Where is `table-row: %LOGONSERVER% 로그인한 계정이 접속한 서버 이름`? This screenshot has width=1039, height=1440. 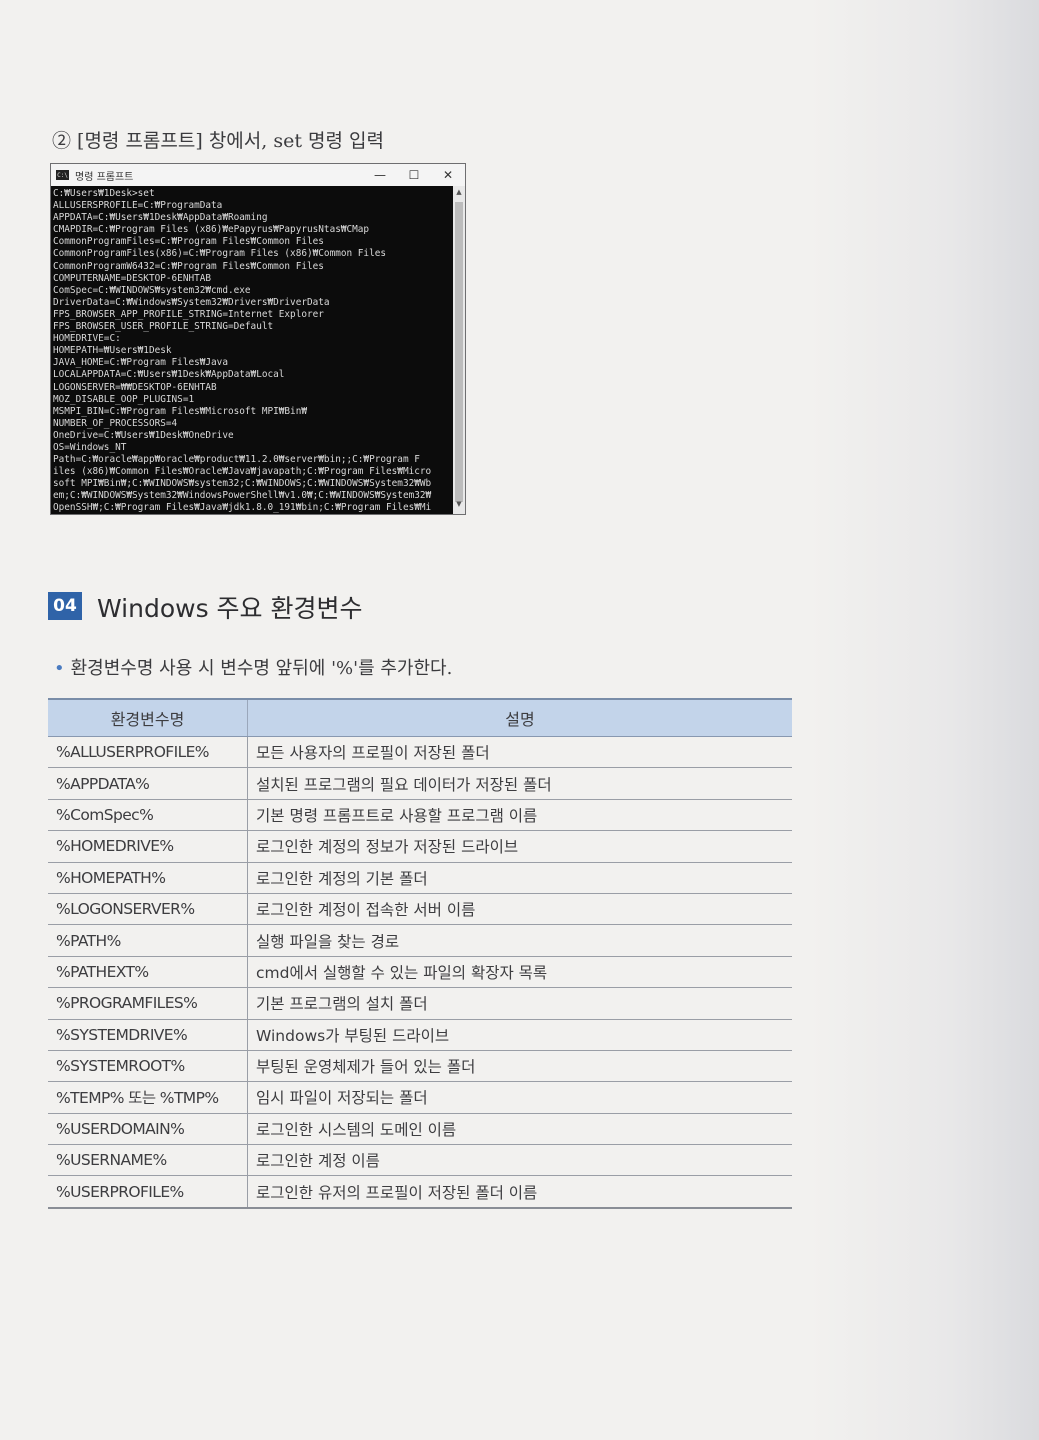 table-row: %LOGONSERVER% 로그인한 계정이 접속한 서버 이름 is located at coordinates (420, 909).